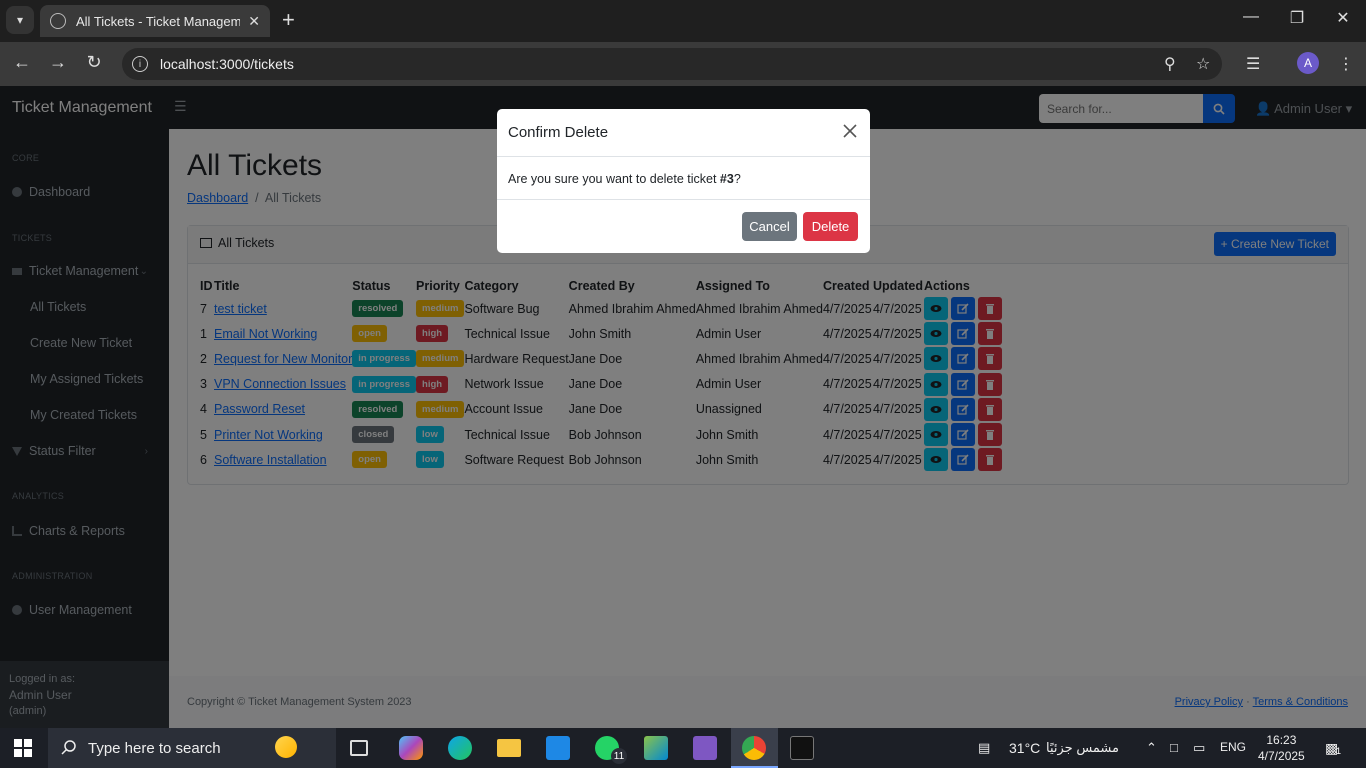 The image size is (1366, 768). I want to click on copilot-sparkle-icon, so click(286, 747).